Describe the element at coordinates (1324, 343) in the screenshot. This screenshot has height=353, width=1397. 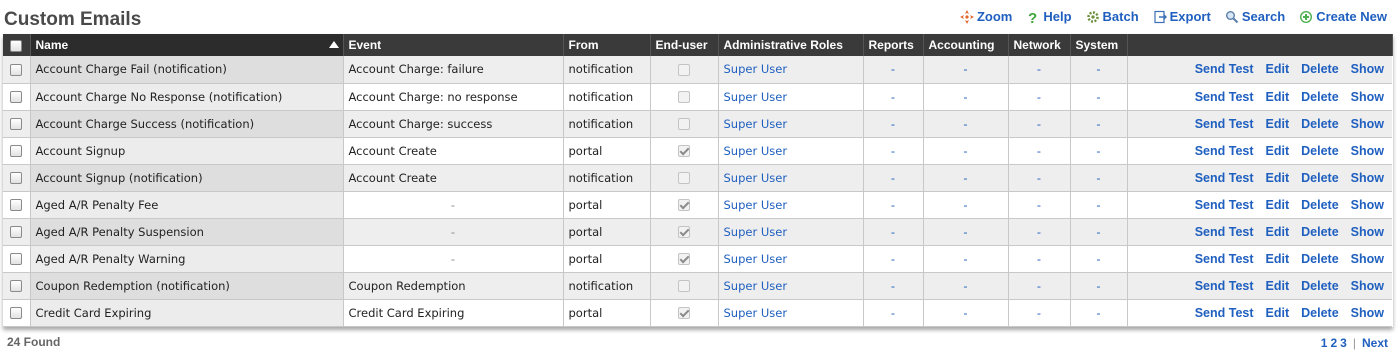
I see `page-link-1: 1` at that location.